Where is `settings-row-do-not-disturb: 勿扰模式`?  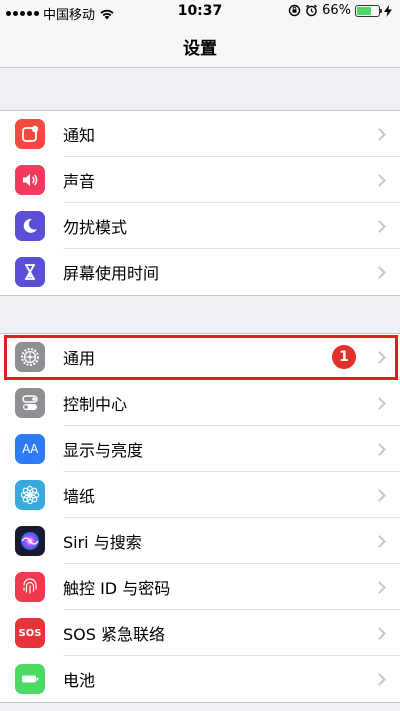 settings-row-do-not-disturb: 勿扰模式 is located at coordinates (200, 226).